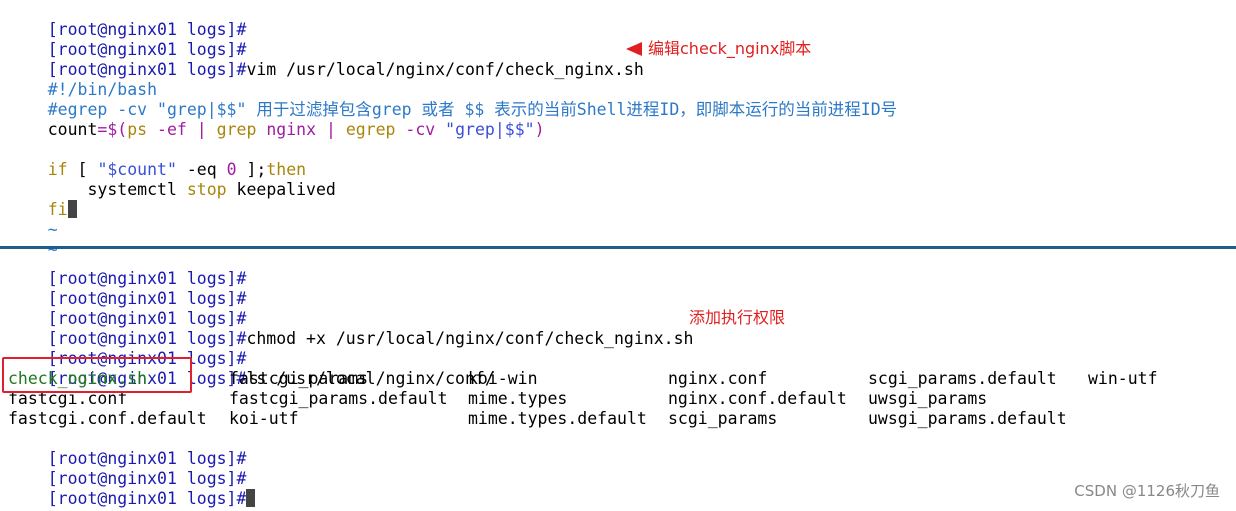  What do you see at coordinates (72, 129) in the screenshot?
I see `count-variable: count` at bounding box center [72, 129].